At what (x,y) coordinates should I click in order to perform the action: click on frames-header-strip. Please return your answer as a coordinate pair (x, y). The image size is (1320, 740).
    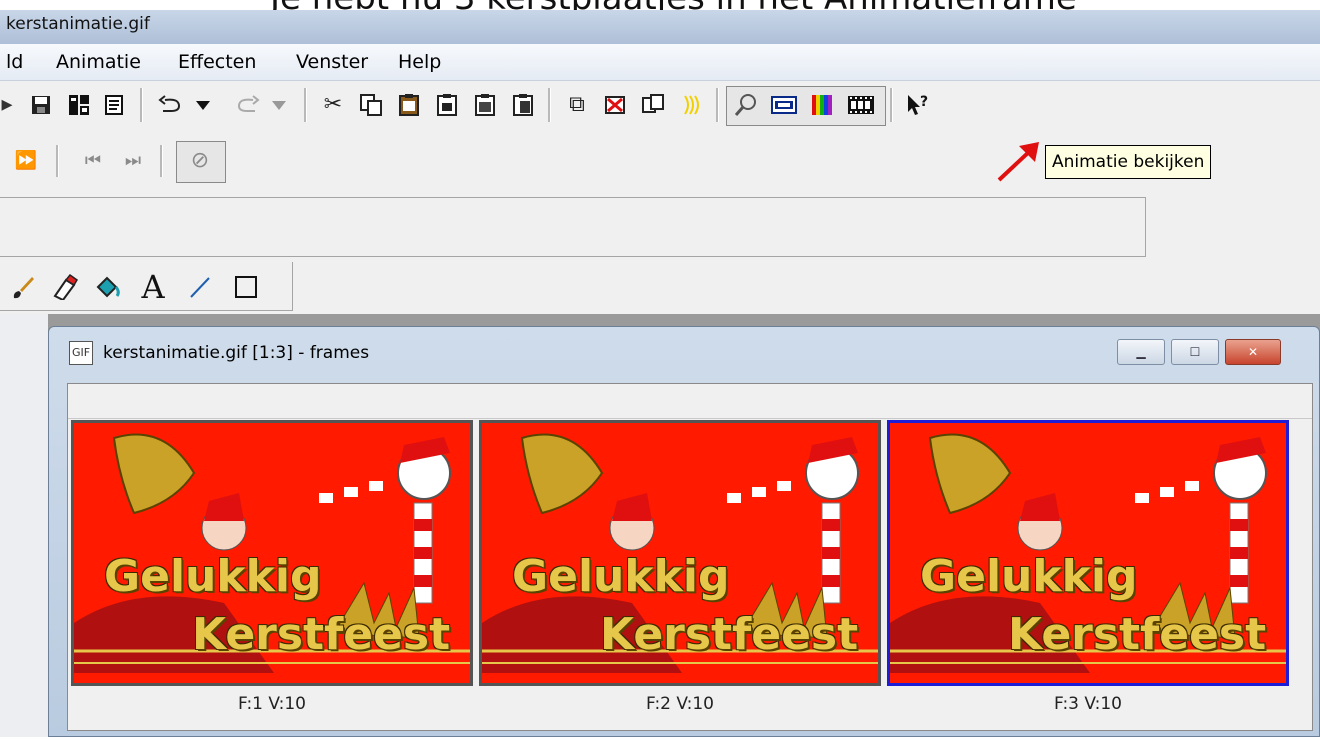
    Looking at the image, I should click on (690, 401).